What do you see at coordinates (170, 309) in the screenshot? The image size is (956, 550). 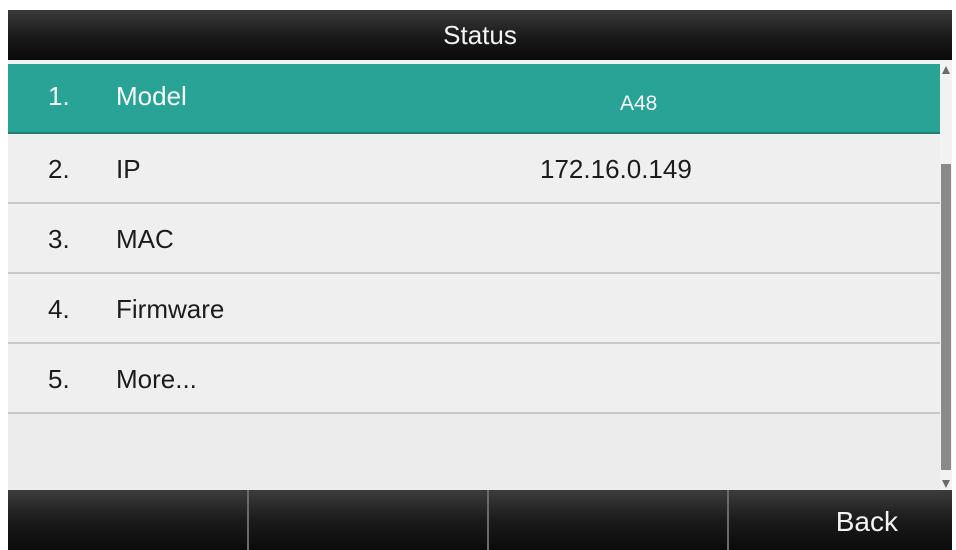 I see `menu-item-label: Firmware` at bounding box center [170, 309].